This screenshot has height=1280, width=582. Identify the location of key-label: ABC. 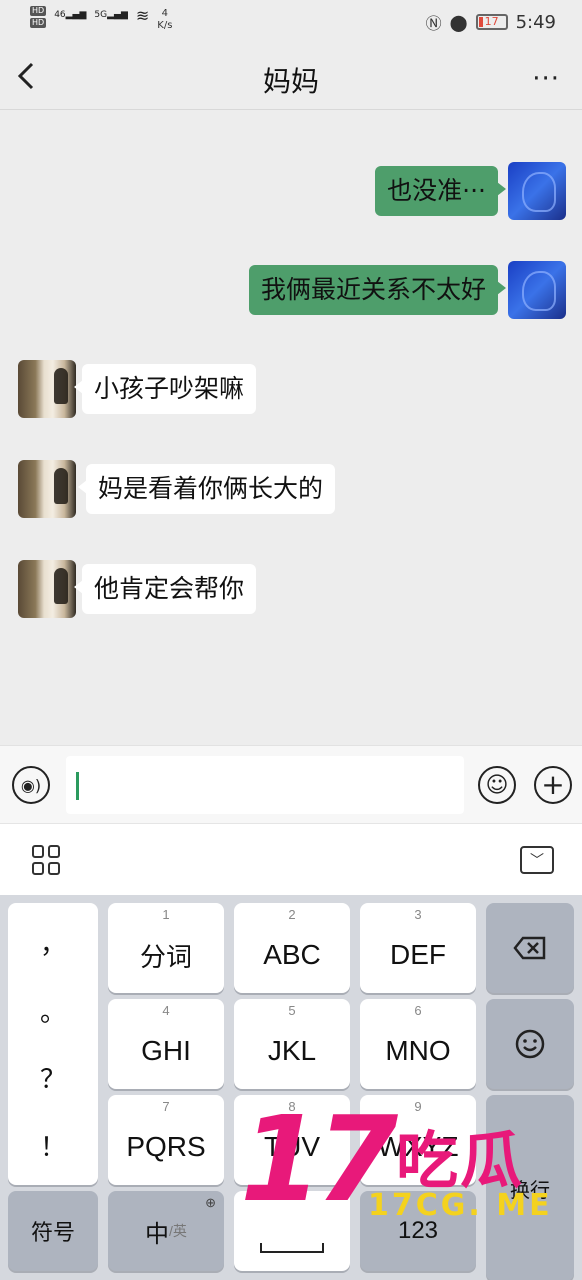
(292, 954).